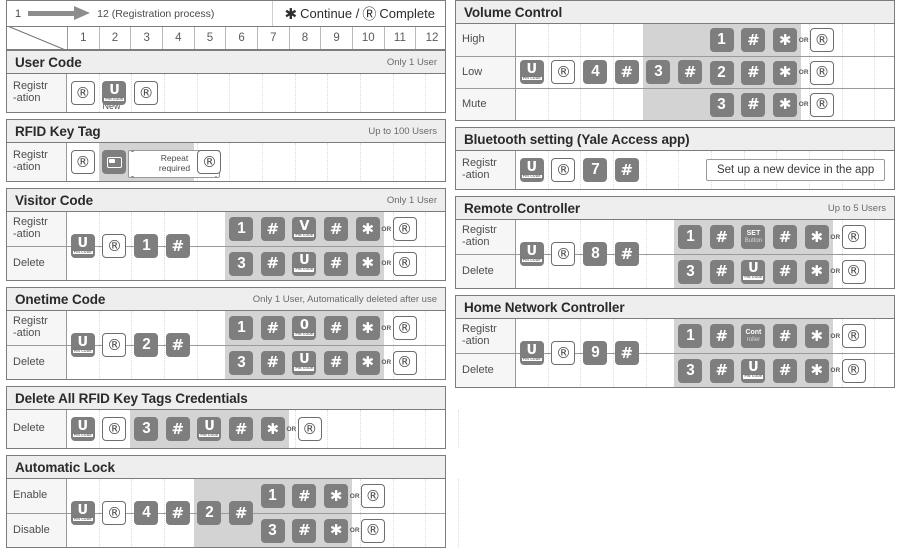  I want to click on key-number-1: 1, so click(721, 40).